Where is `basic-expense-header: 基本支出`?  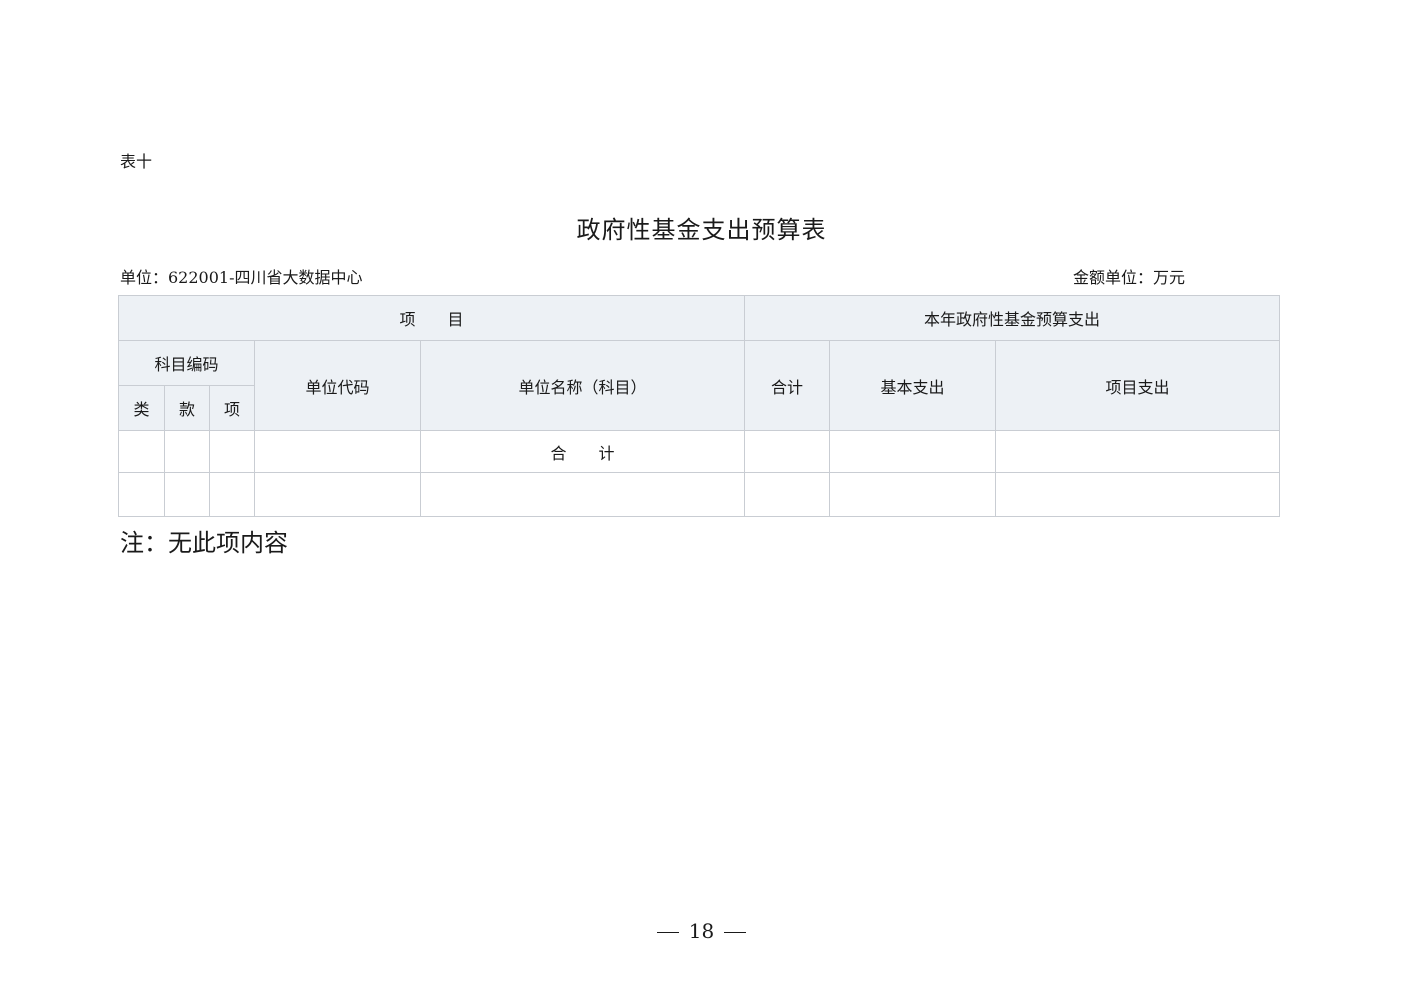
basic-expense-header: 基本支出 is located at coordinates (913, 385).